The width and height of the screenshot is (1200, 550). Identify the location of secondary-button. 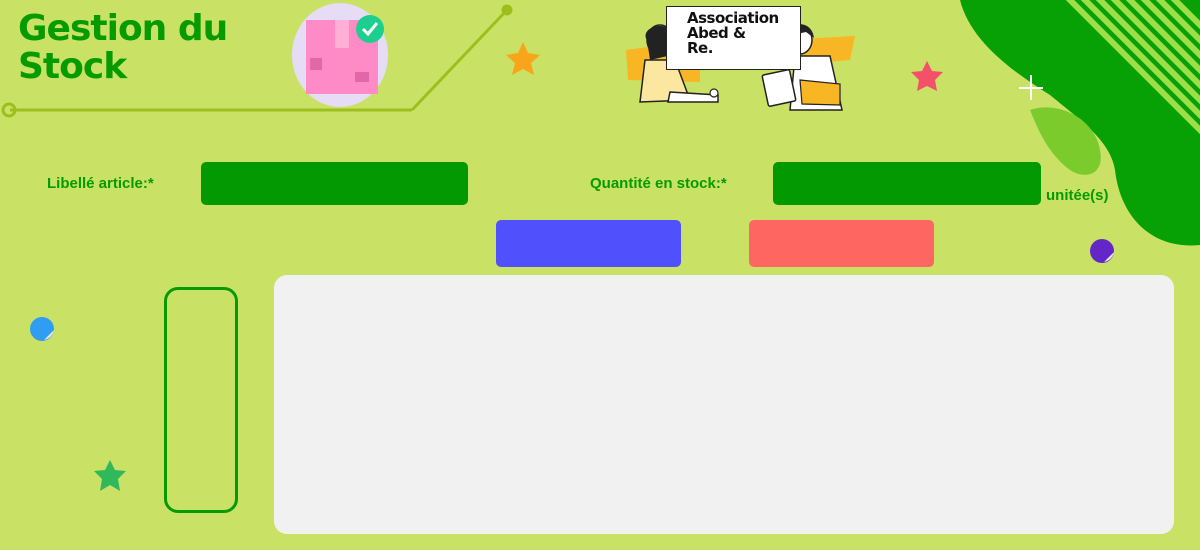
(841, 243).